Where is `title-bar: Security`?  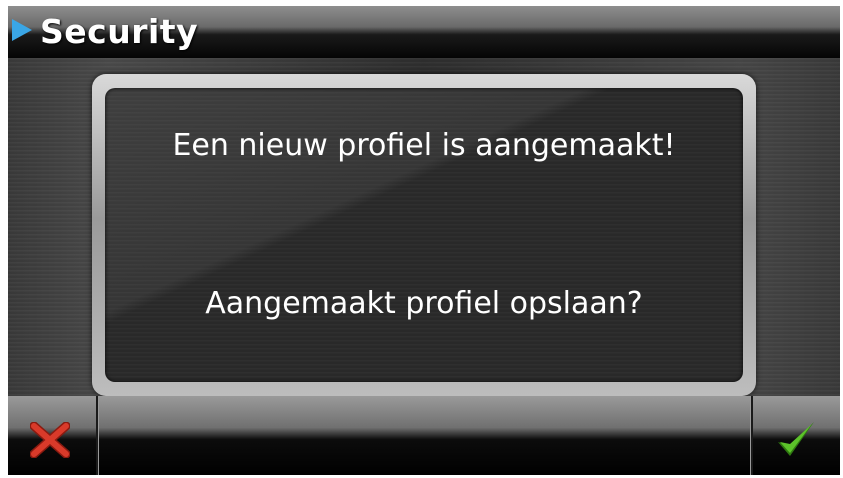
title-bar: Security is located at coordinates (424, 32).